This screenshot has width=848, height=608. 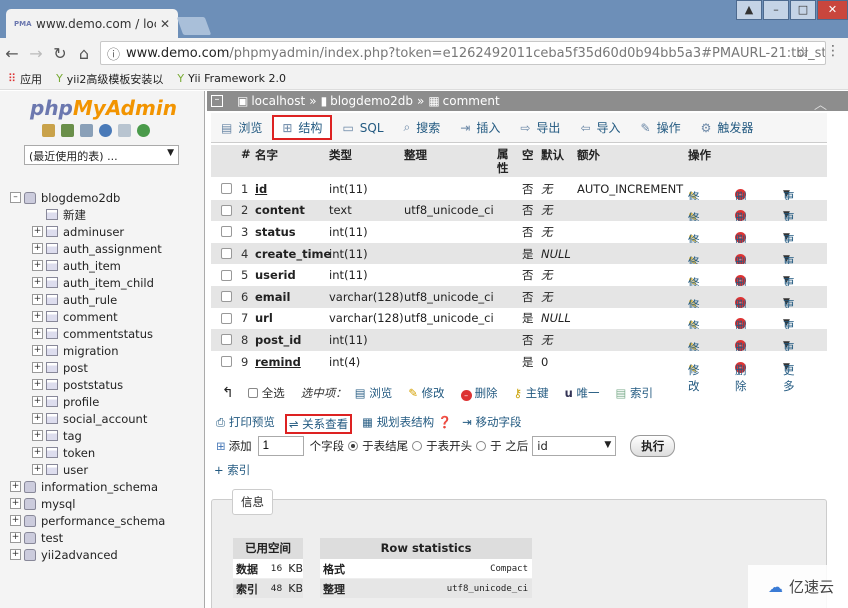 What do you see at coordinates (318, 424) in the screenshot?
I see `relation-view-link: ⇌ 关系查看` at bounding box center [318, 424].